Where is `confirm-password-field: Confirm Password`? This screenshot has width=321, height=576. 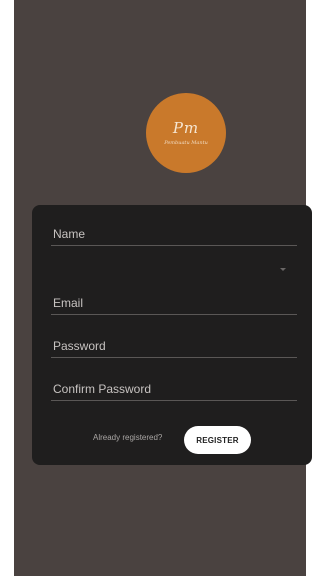
confirm-password-field: Confirm Password is located at coordinates (174, 387).